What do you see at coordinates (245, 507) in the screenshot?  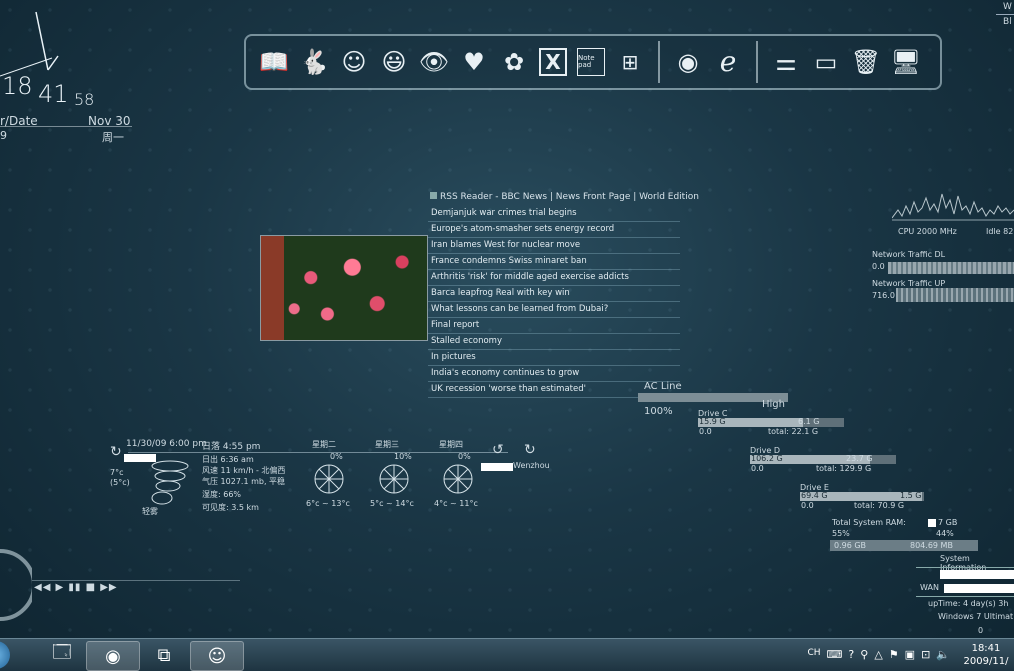 I see `weather-visibility-value: 3.5 km` at bounding box center [245, 507].